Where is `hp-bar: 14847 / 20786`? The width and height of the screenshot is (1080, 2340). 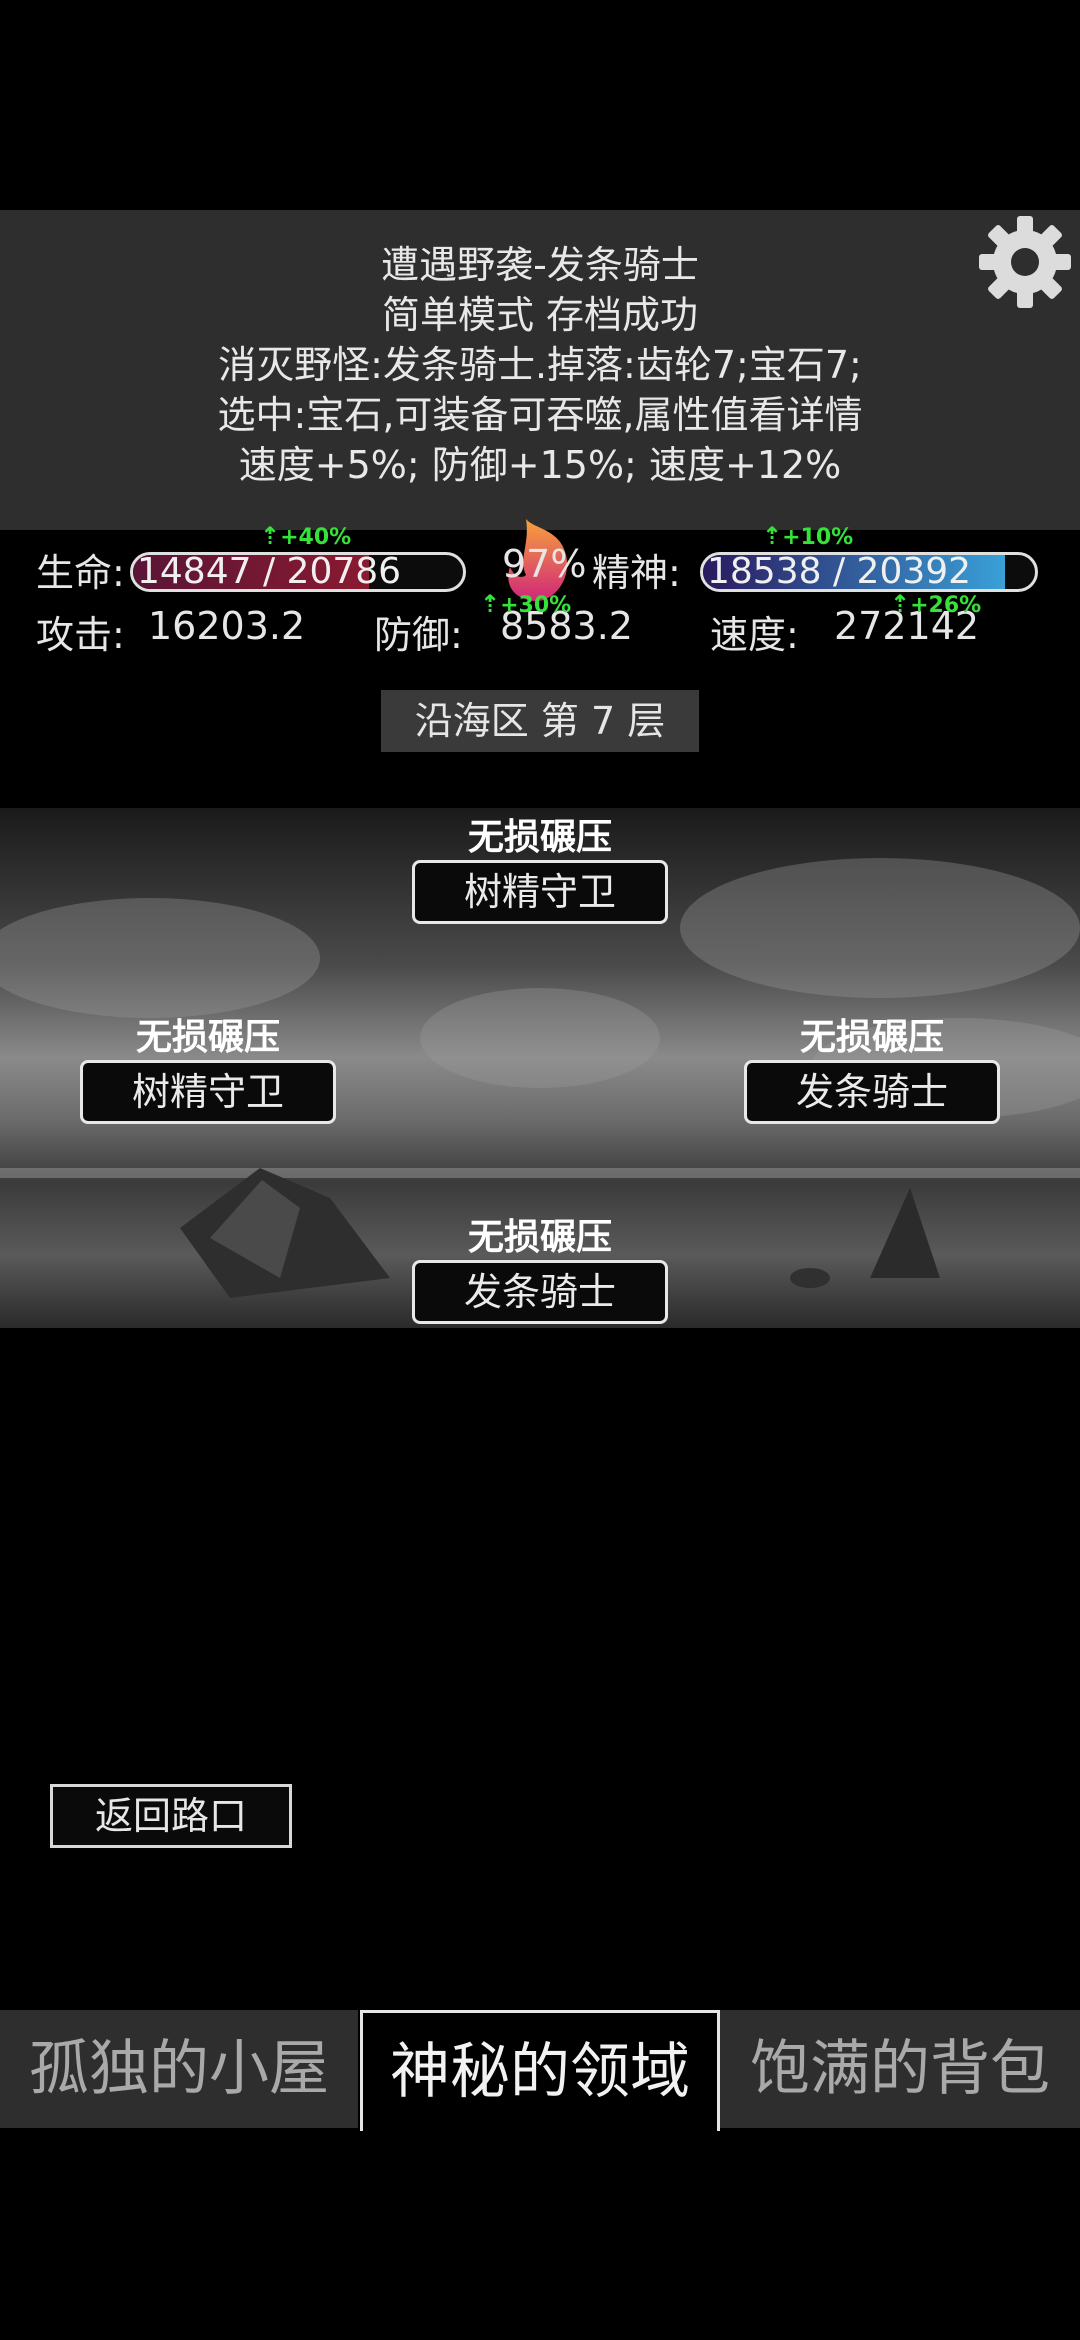 hp-bar: 14847 / 20786 is located at coordinates (298, 572).